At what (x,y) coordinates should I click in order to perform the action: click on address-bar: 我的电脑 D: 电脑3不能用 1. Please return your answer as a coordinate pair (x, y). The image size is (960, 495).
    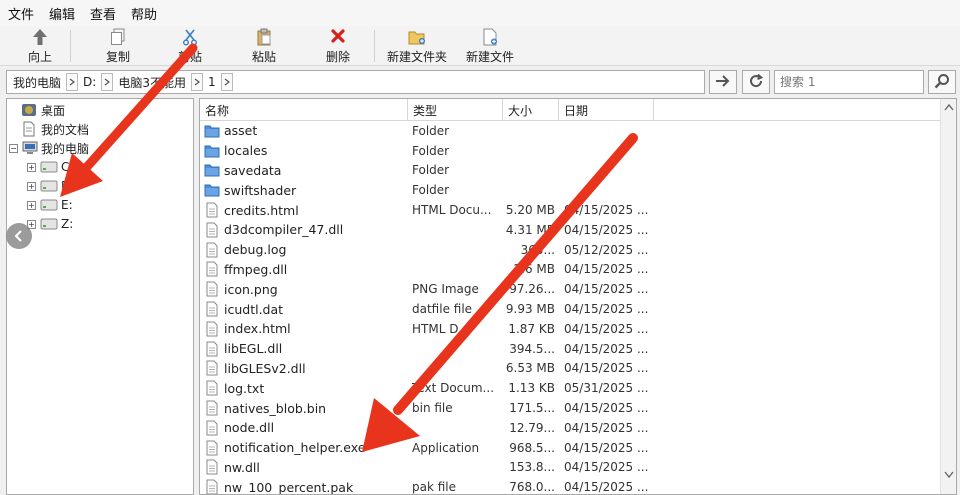
    Looking at the image, I should click on (355, 82).